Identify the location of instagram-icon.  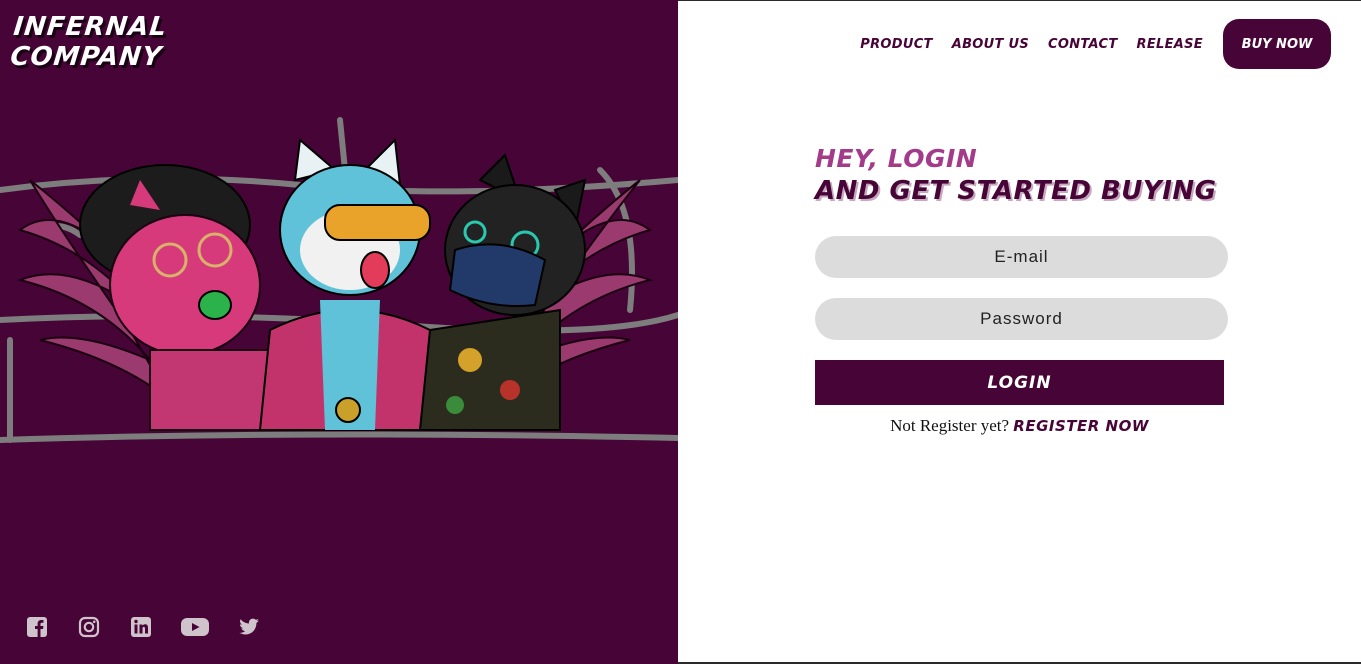
(89, 627).